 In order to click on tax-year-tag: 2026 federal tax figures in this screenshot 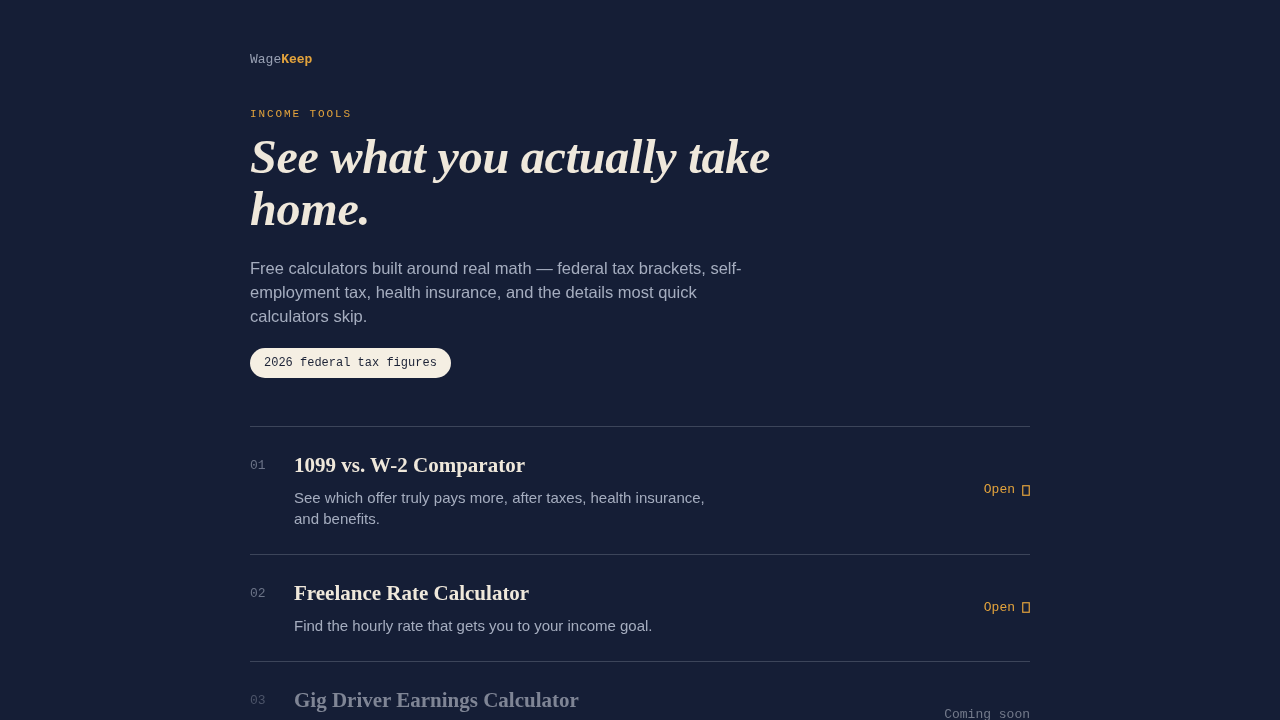, I will do `click(350, 363)`.